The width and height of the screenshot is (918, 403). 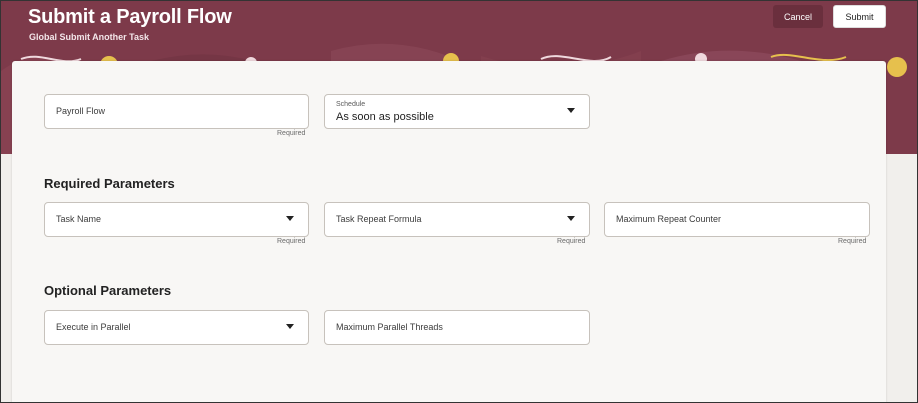 What do you see at coordinates (291, 241) in the screenshot?
I see `task-name-required-hint: Required` at bounding box center [291, 241].